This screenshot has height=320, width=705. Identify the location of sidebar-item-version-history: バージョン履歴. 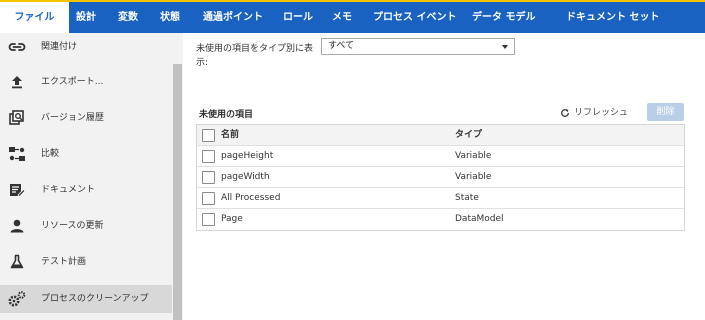
(86, 118).